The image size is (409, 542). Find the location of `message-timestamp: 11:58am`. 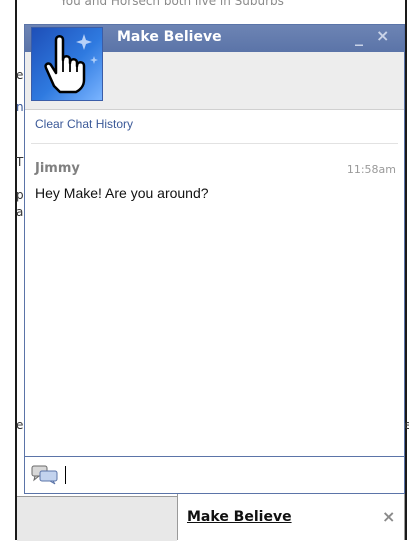

message-timestamp: 11:58am is located at coordinates (371, 169).